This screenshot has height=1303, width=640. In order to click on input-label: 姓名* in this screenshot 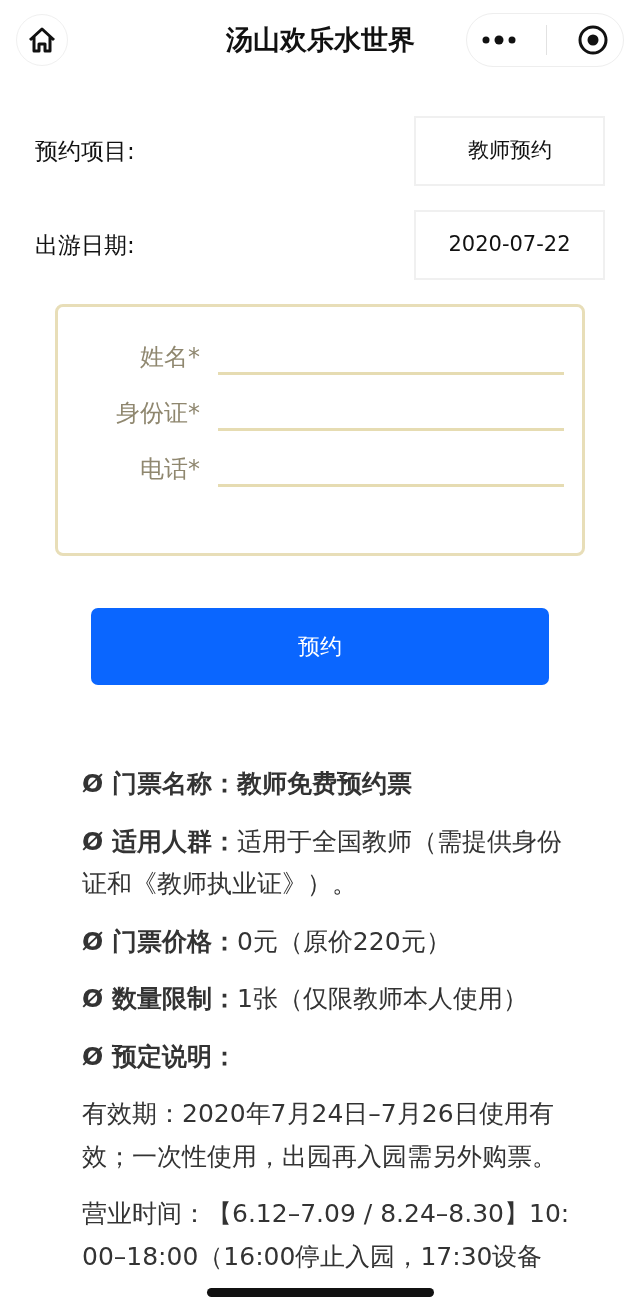, I will do `click(170, 357)`.